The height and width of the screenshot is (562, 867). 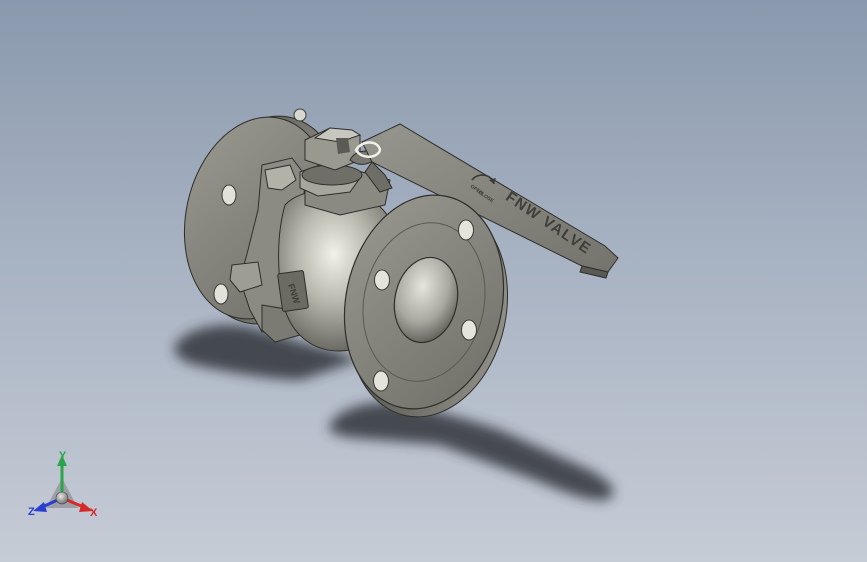 I want to click on x-axis-label: X, so click(x=94, y=513).